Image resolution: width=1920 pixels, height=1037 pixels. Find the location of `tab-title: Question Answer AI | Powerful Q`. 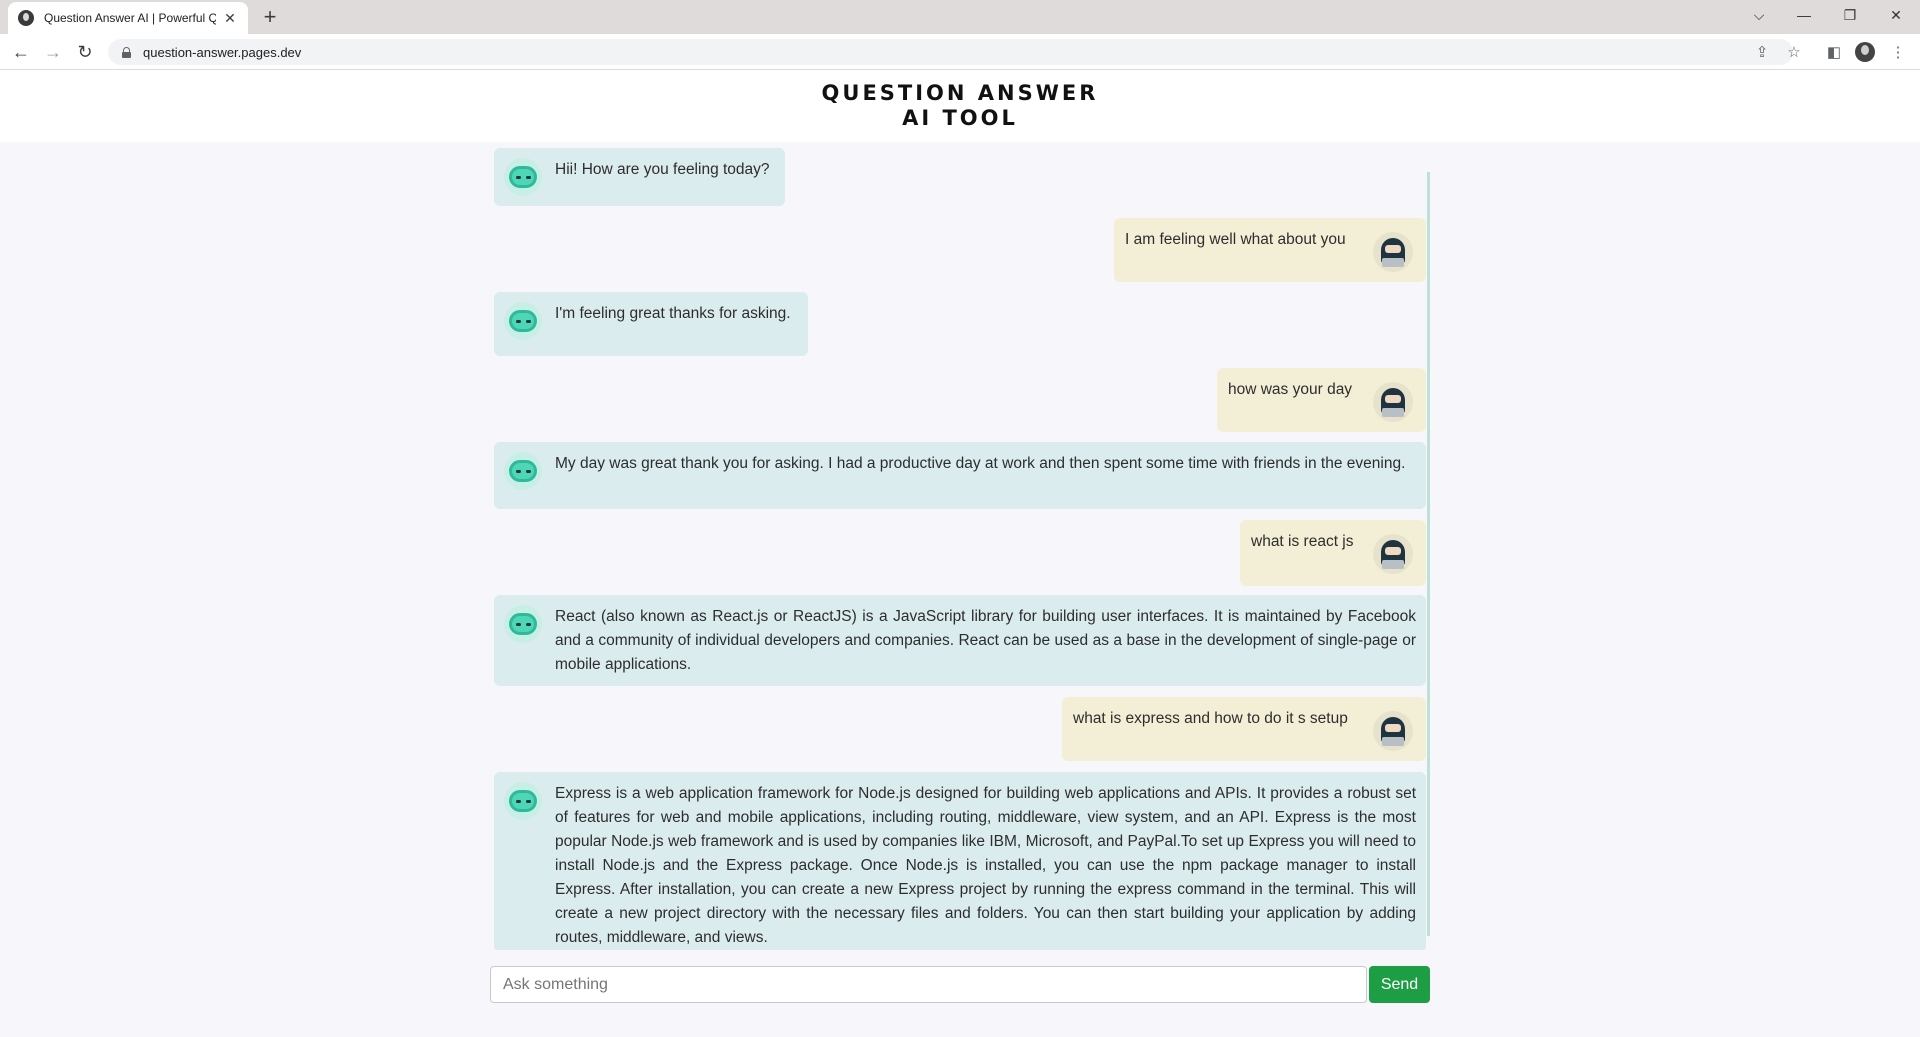

tab-title: Question Answer AI | Powerful Q is located at coordinates (130, 18).